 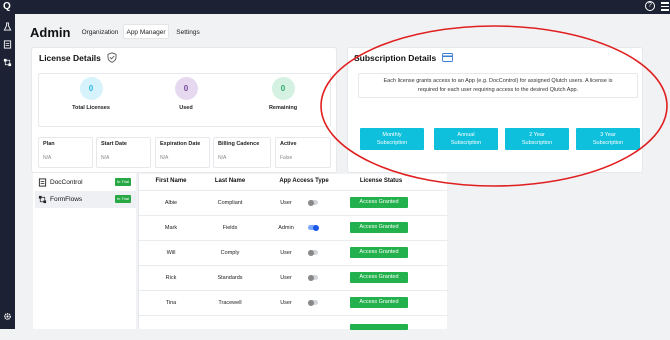 I want to click on stat-label: Remaining, so click(x=283, y=108).